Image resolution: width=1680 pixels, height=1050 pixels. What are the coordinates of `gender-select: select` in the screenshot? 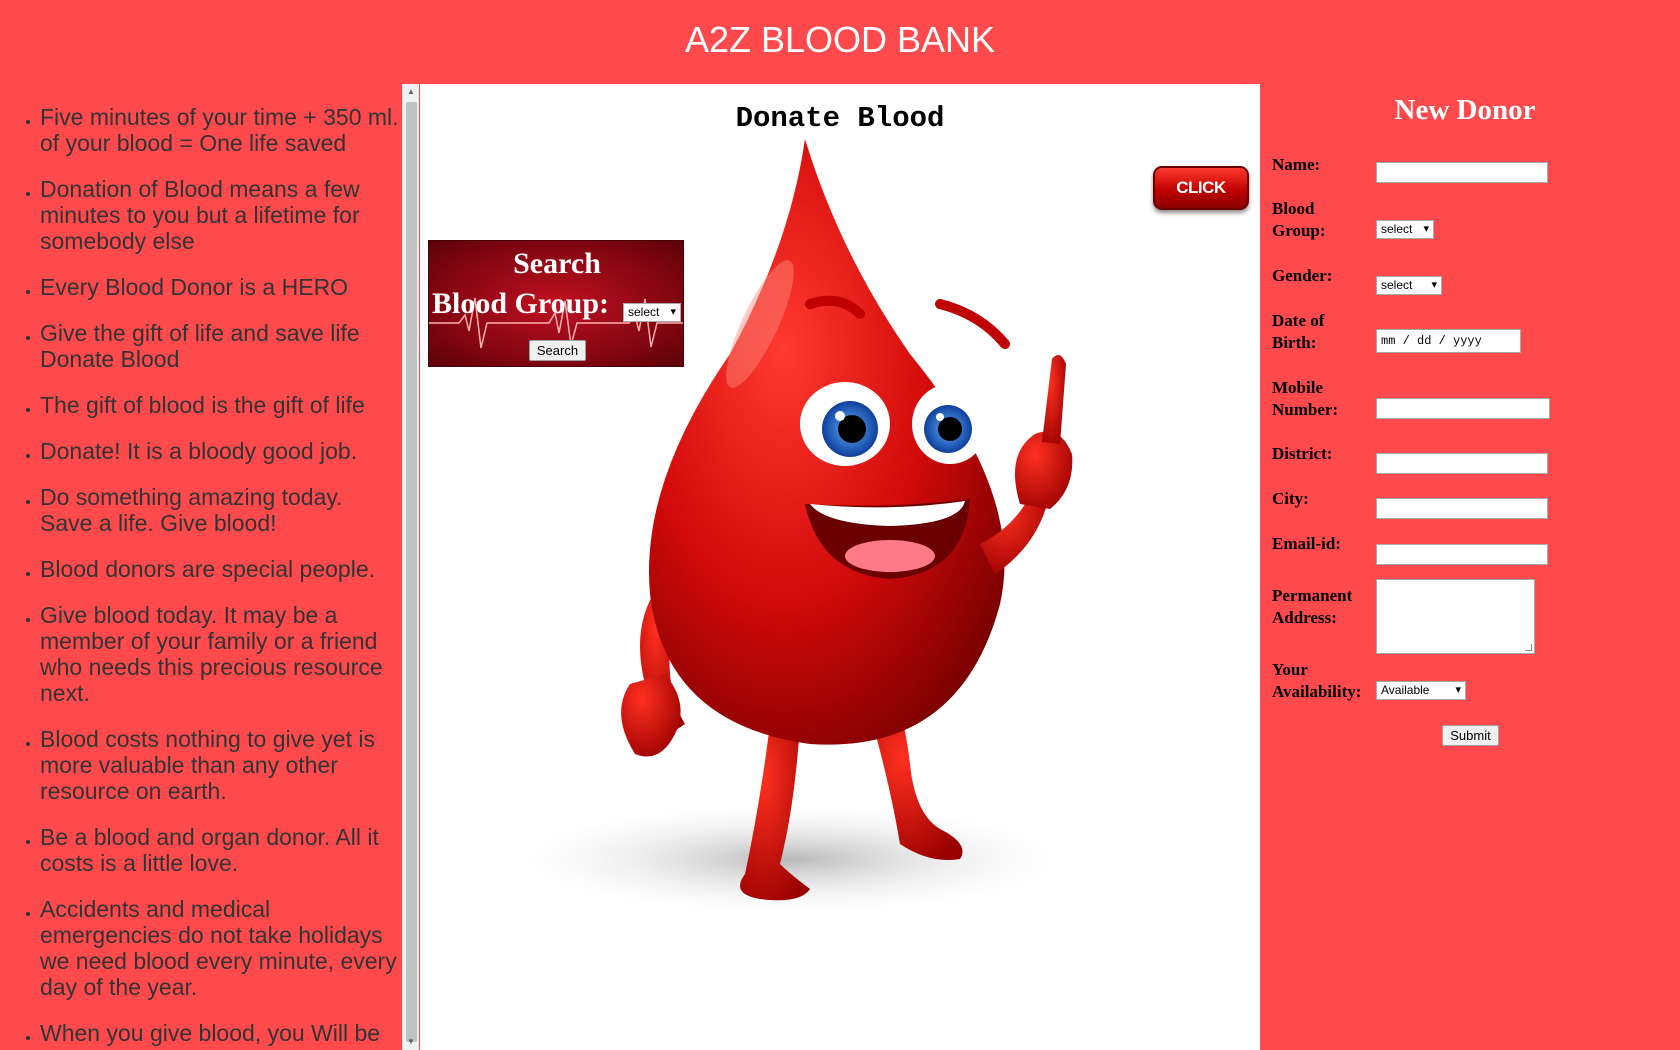 It's located at (1409, 285).